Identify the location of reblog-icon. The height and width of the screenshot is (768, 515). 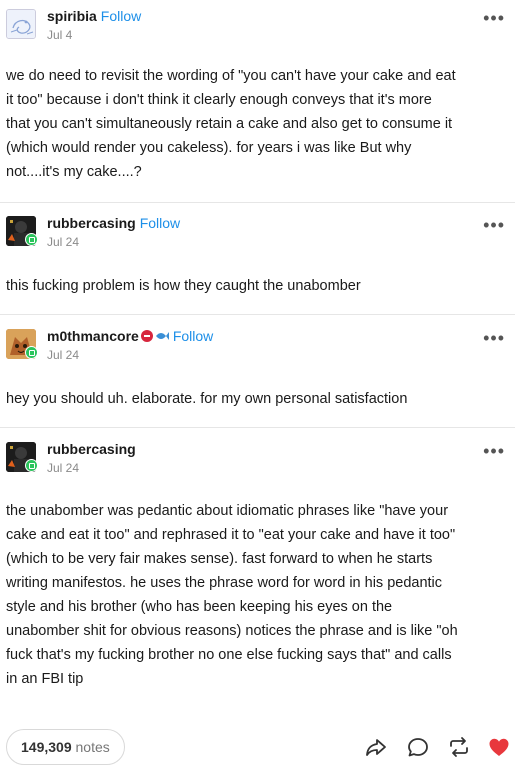
(459, 747).